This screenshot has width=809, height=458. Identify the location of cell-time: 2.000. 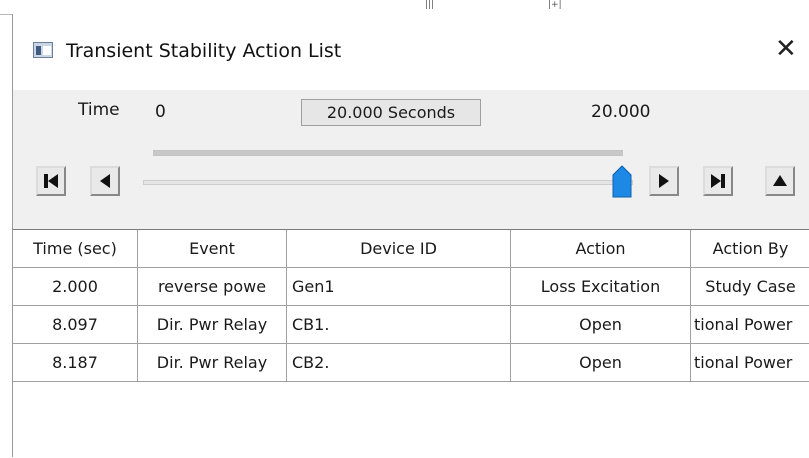
(75, 287).